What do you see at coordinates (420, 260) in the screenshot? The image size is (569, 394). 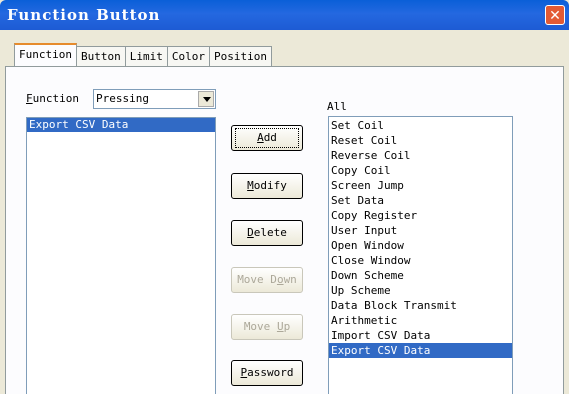 I see `list-item: Close Window` at bounding box center [420, 260].